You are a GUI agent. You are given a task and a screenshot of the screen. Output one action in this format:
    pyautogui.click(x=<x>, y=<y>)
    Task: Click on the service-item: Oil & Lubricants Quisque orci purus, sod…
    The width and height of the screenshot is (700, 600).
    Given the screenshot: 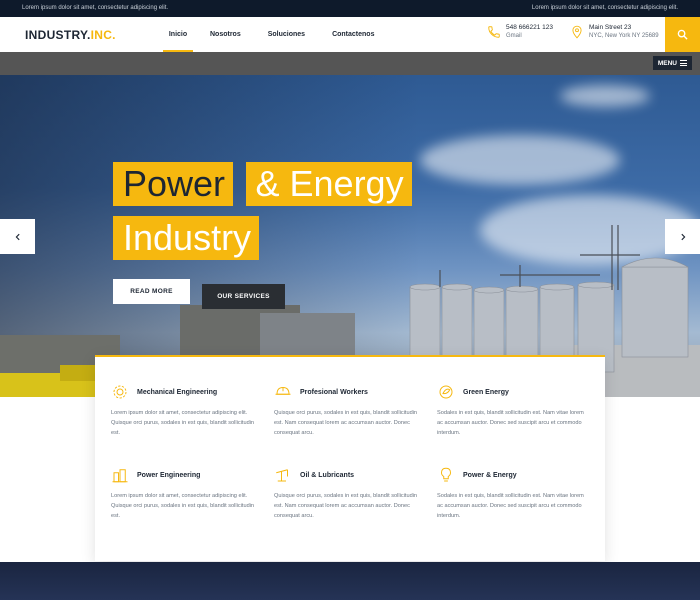 What is the action you would take?
    pyautogui.click(x=349, y=493)
    